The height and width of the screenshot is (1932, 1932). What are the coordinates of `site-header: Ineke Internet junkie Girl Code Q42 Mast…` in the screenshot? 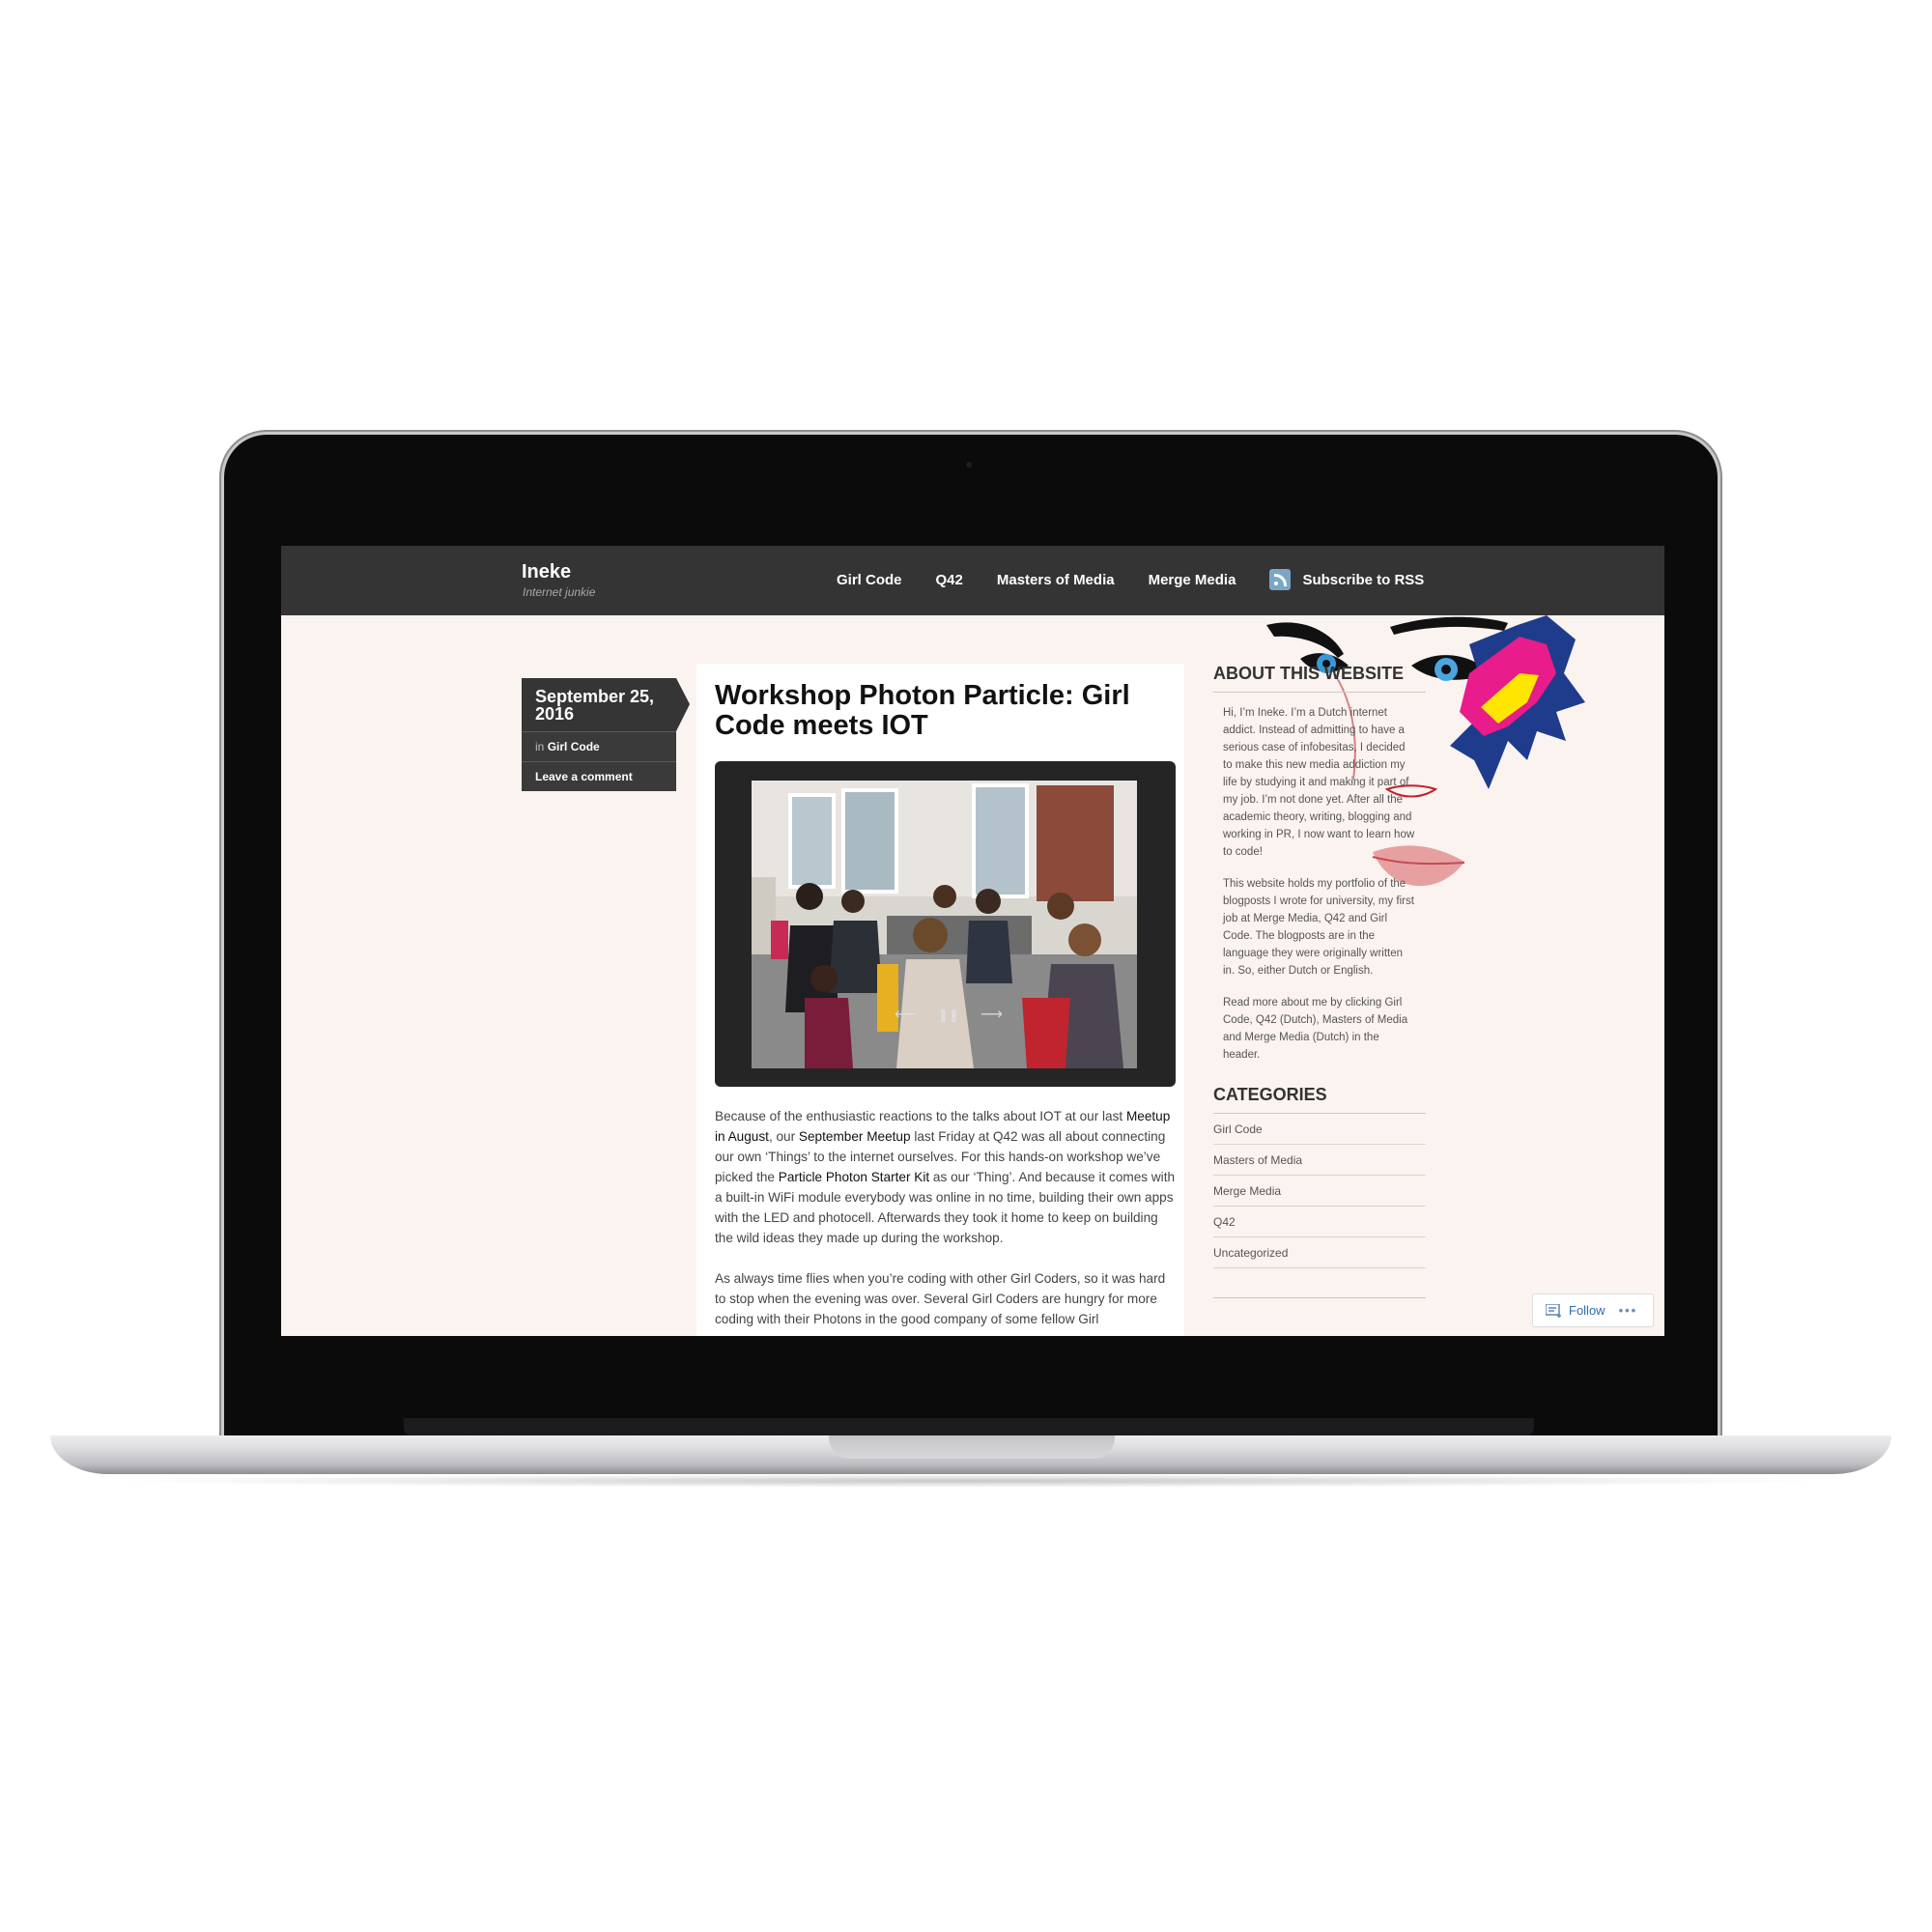 It's located at (972, 580).